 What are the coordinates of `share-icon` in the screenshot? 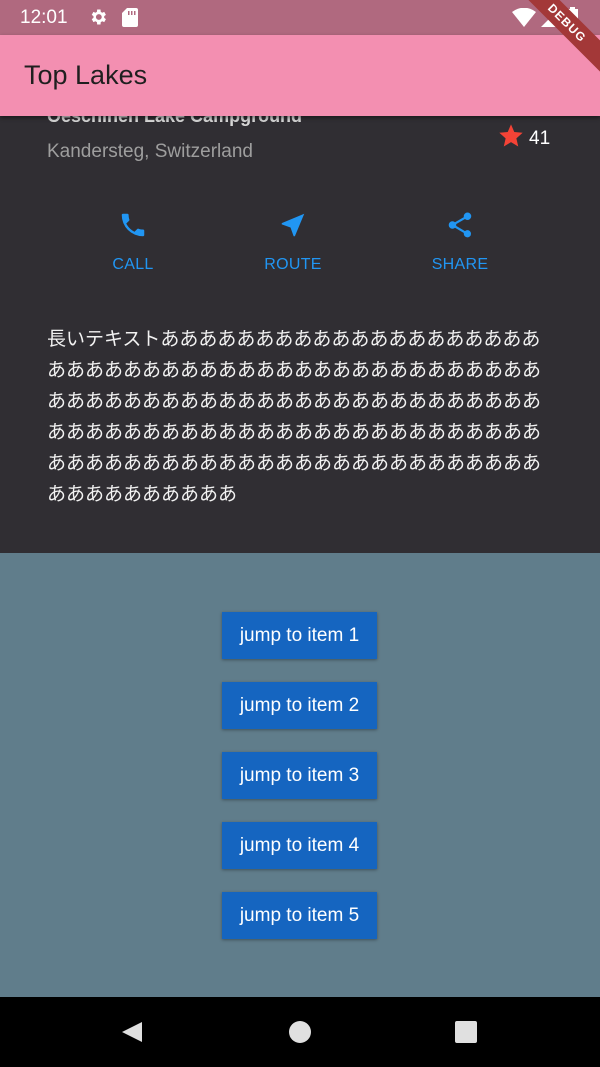 It's located at (460, 227).